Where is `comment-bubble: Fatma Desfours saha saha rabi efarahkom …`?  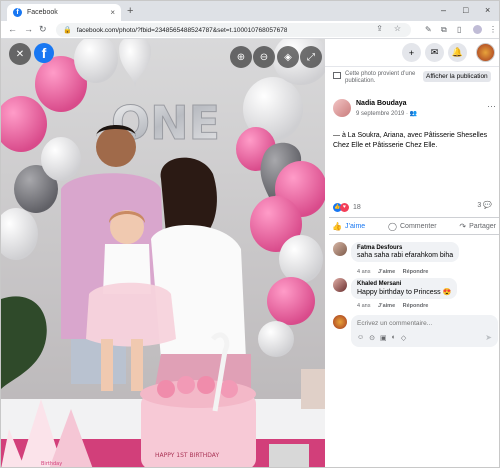 comment-bubble: Fatma Desfours saha saha rabi efarahkom … is located at coordinates (405, 252).